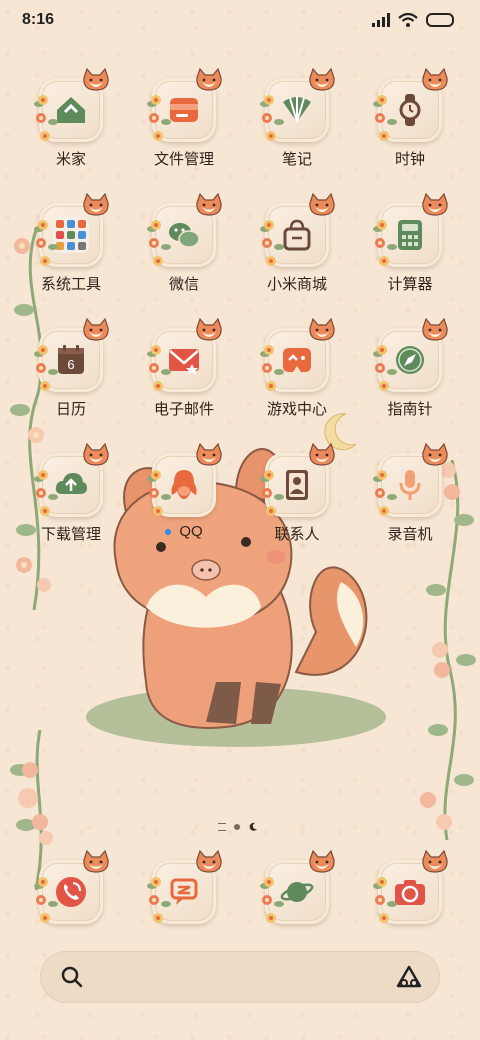 Image resolution: width=480 pixels, height=1040 pixels. I want to click on app-label: 系统工具, so click(71, 283).